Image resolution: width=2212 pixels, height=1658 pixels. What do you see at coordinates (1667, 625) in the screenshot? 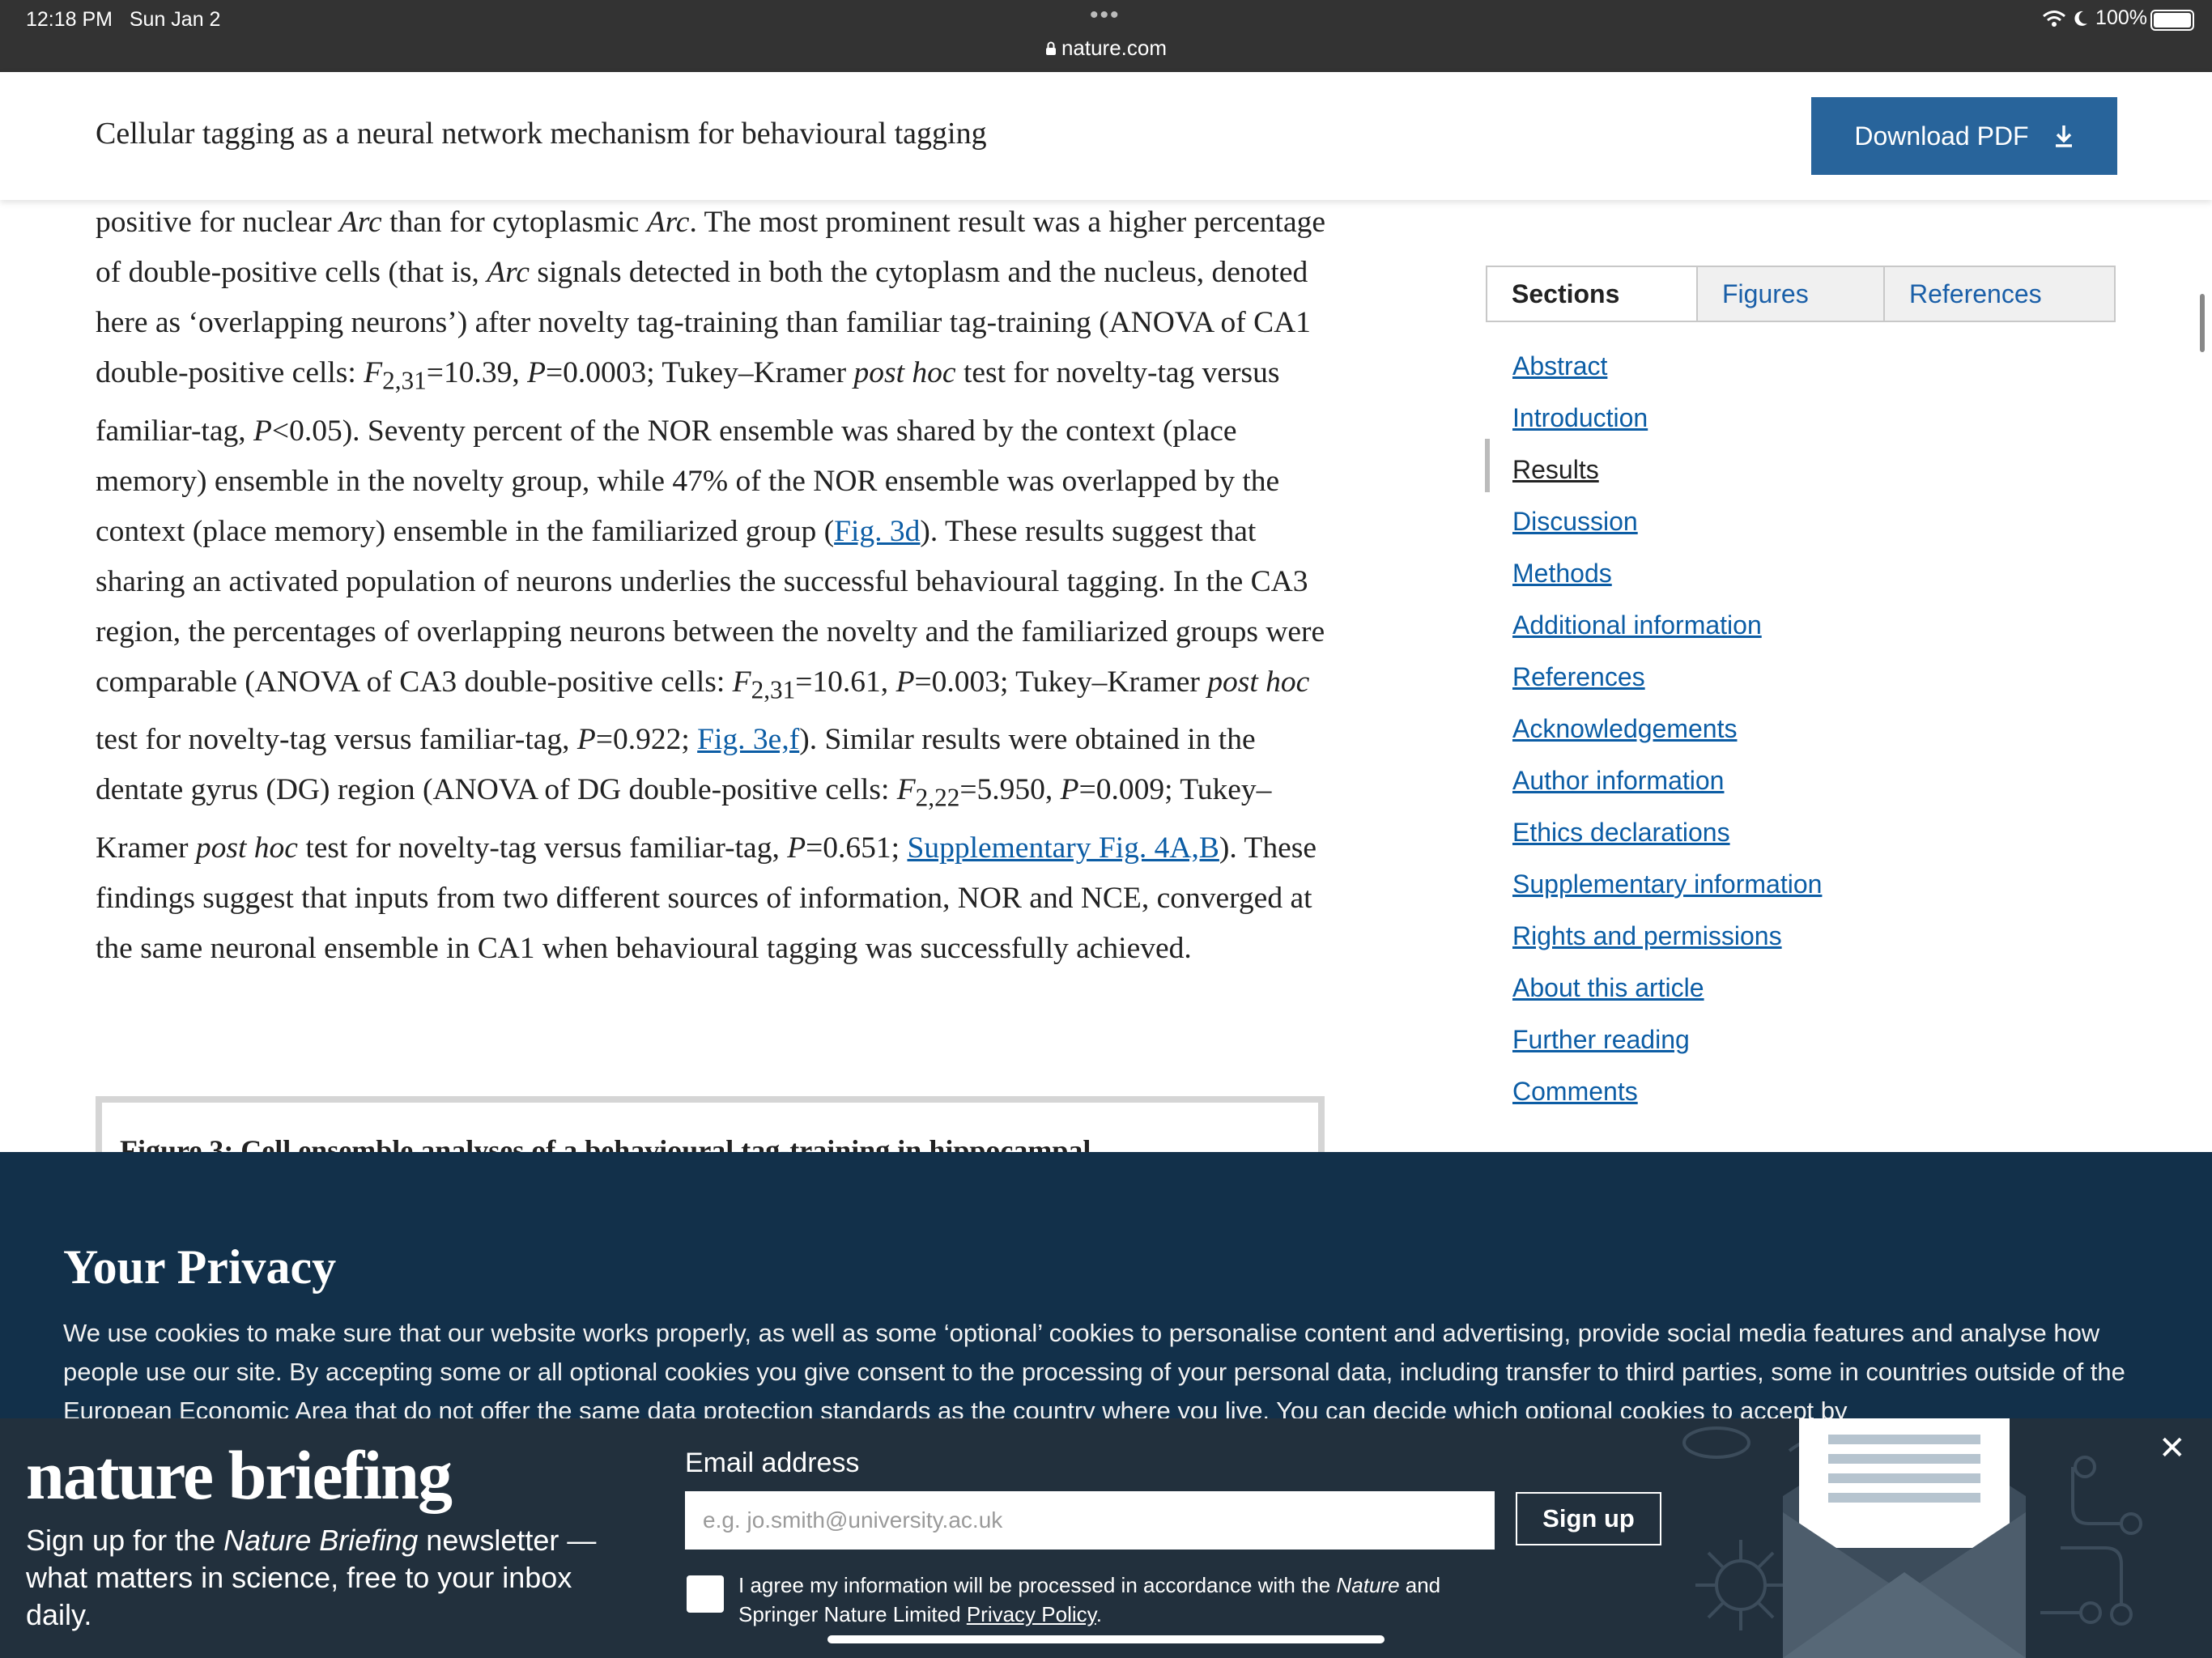
I see `section-link-additional-information: Additional information` at bounding box center [1667, 625].